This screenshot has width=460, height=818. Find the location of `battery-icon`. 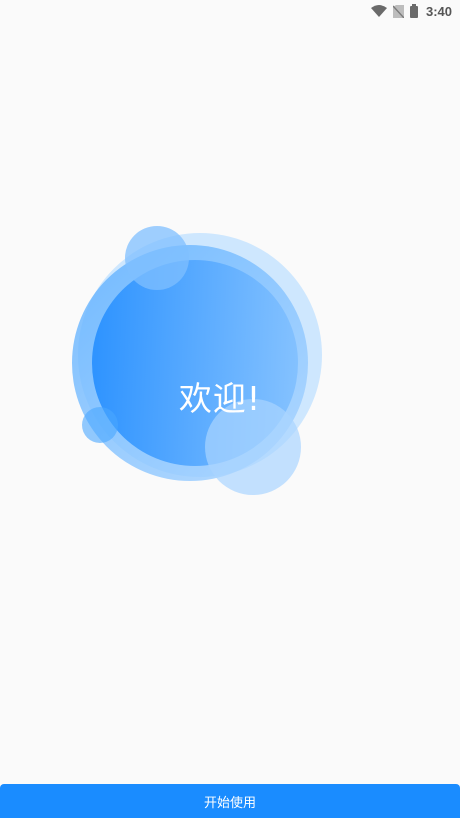

battery-icon is located at coordinates (413, 11).